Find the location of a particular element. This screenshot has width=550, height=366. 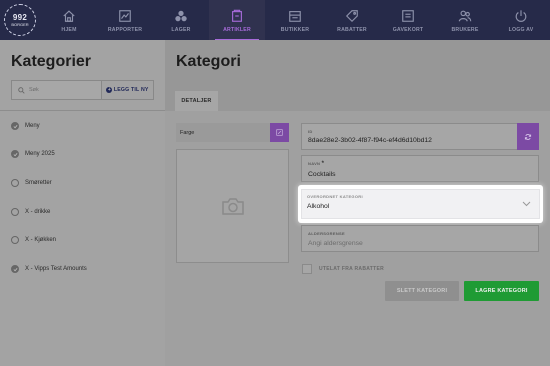

nav-item-stock: LAGER is located at coordinates (181, 20).